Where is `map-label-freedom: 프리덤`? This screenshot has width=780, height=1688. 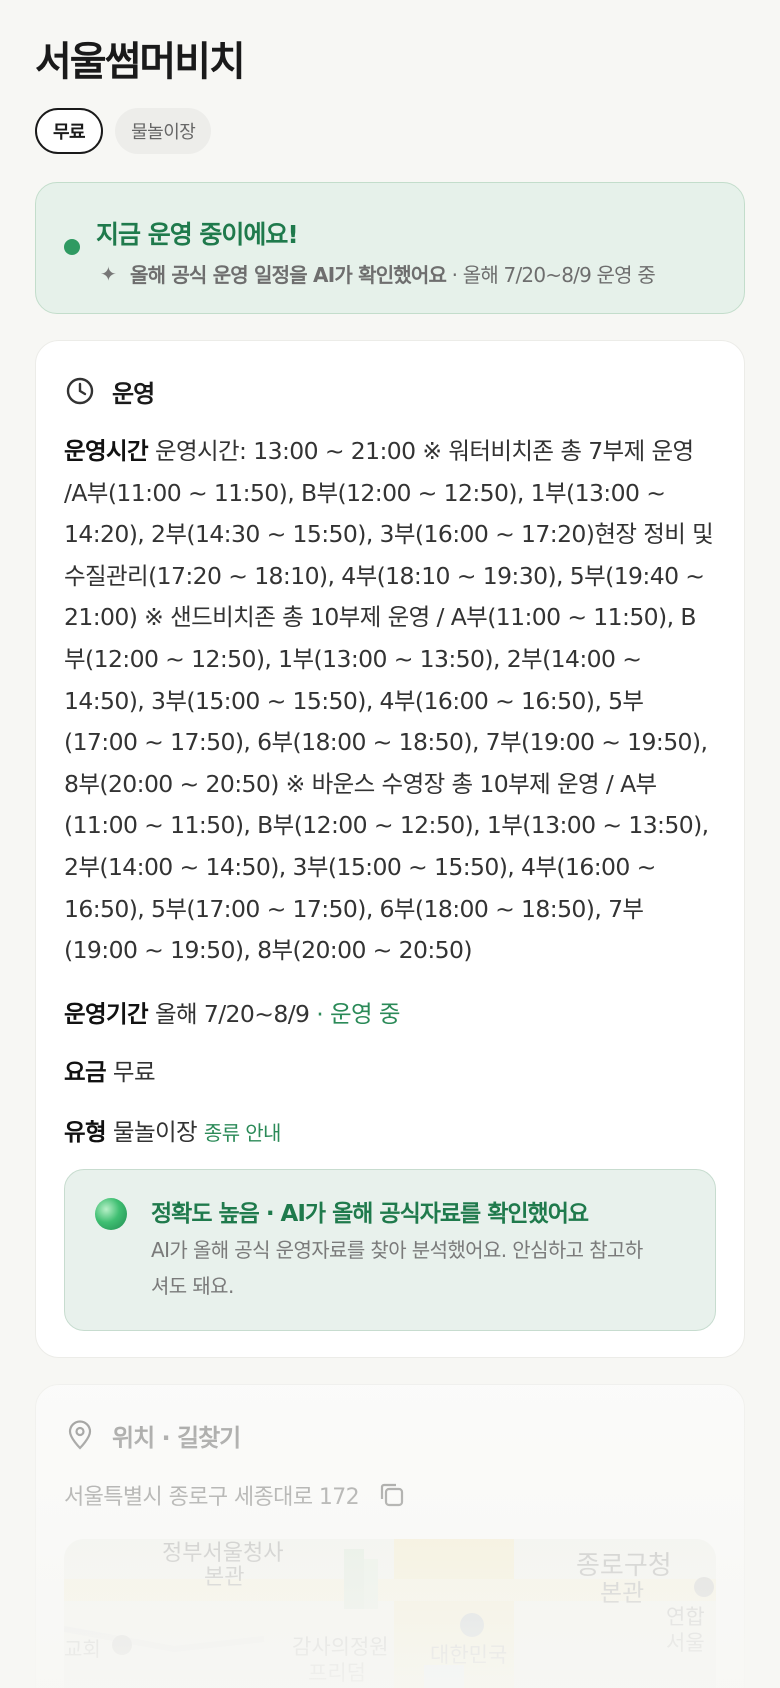
map-label-freedom: 프리덤 is located at coordinates (337, 1673).